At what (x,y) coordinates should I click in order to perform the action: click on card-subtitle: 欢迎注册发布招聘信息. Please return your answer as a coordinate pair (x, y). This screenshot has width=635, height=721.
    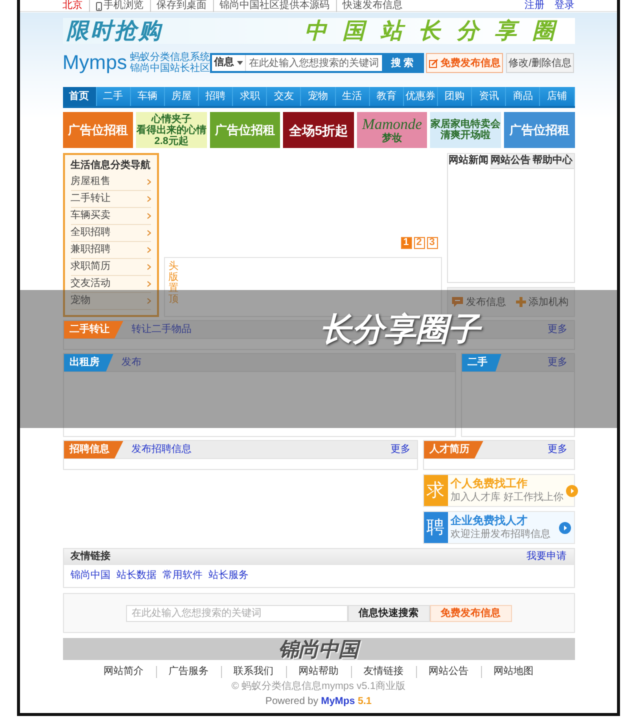
    Looking at the image, I should click on (501, 534).